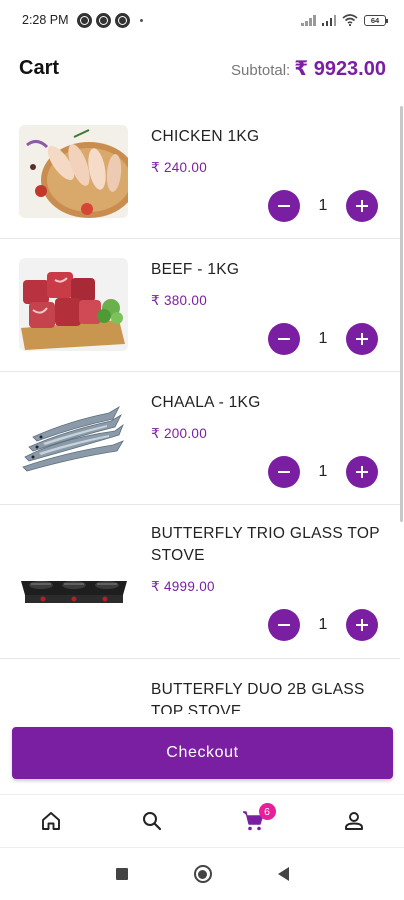  Describe the element at coordinates (261, 70) in the screenshot. I see `subtotal-label: Subtotal:` at that location.